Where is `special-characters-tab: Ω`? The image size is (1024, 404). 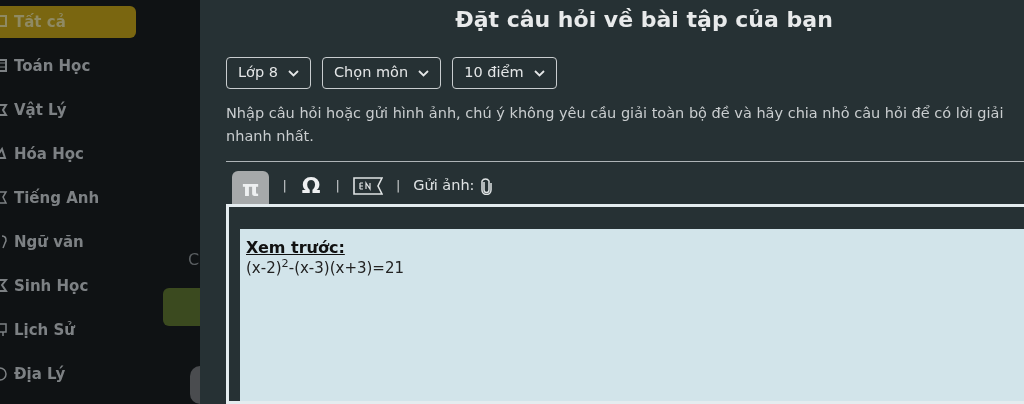 special-characters-tab: Ω is located at coordinates (311, 186).